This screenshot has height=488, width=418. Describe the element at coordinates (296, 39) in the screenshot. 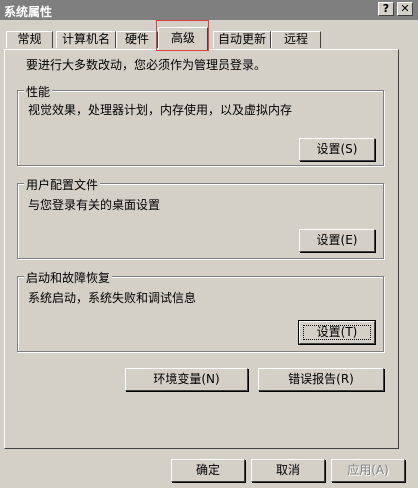

I see `tab-remote: 远程` at that location.